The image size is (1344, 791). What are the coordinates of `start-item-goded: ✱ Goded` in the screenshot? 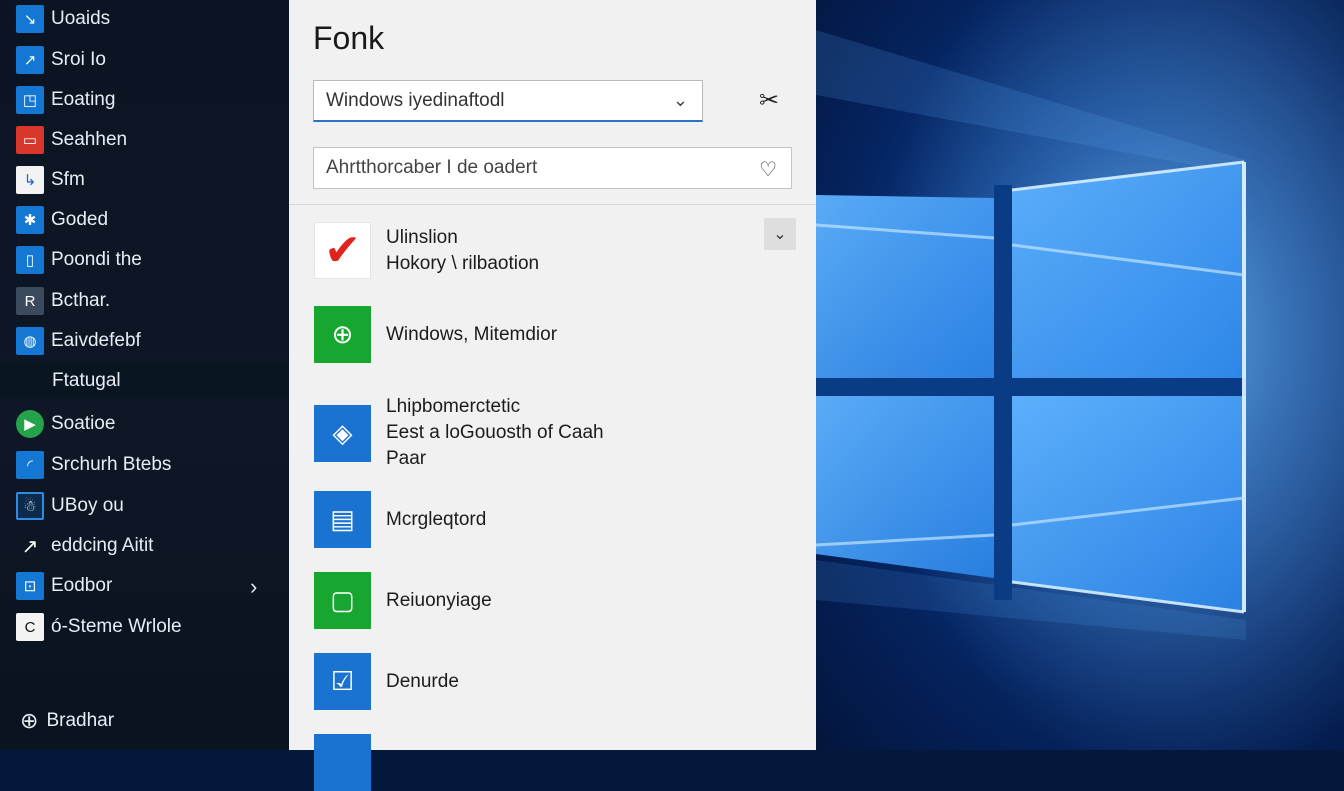 It's located at (62, 220).